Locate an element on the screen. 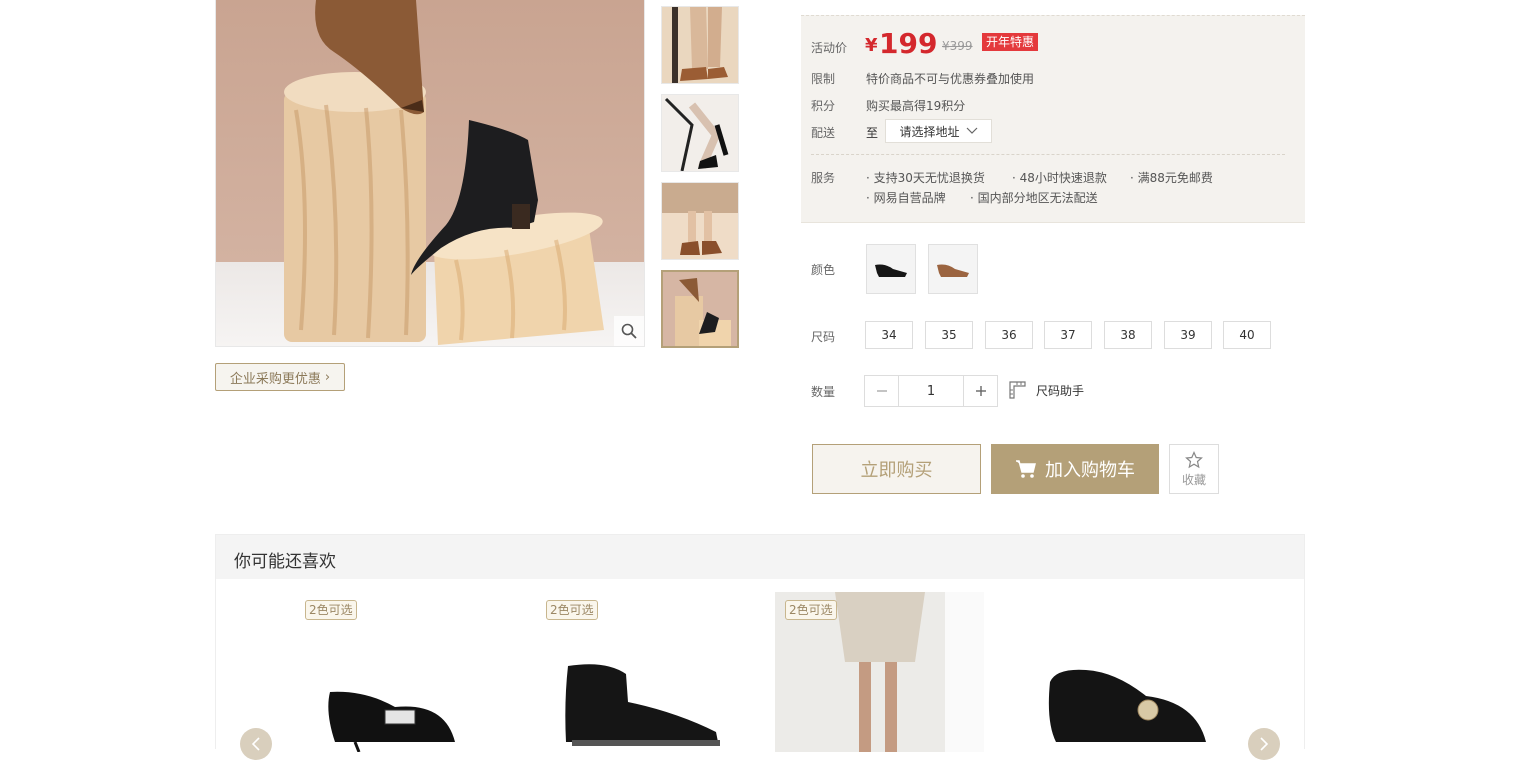  size-helper-link: 尺码助手 is located at coordinates (1046, 390).